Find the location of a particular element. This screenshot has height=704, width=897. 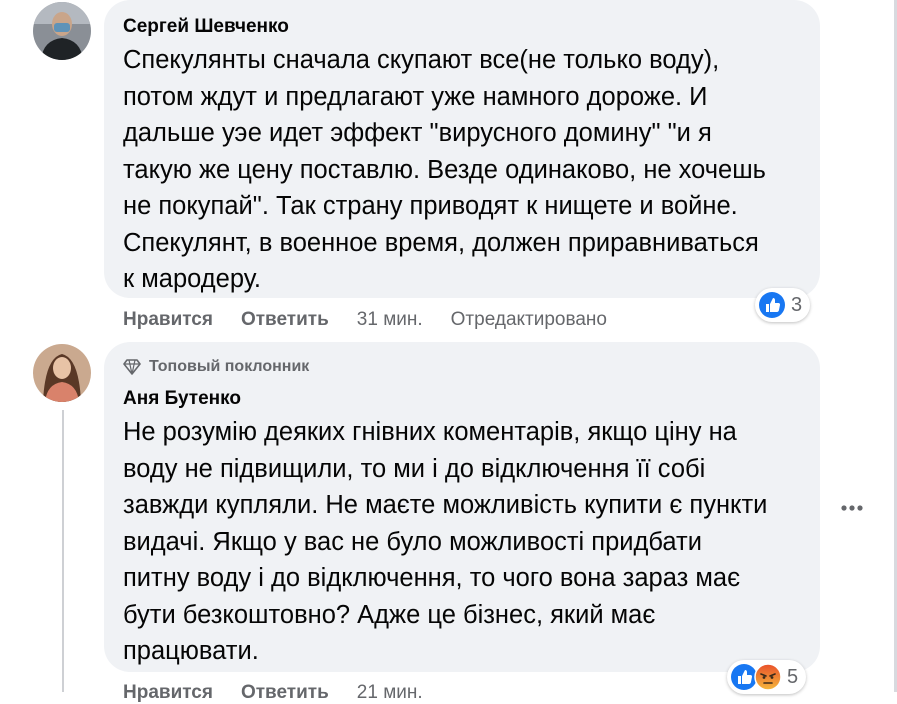

badge-label: Топовый поклонник is located at coordinates (229, 366).